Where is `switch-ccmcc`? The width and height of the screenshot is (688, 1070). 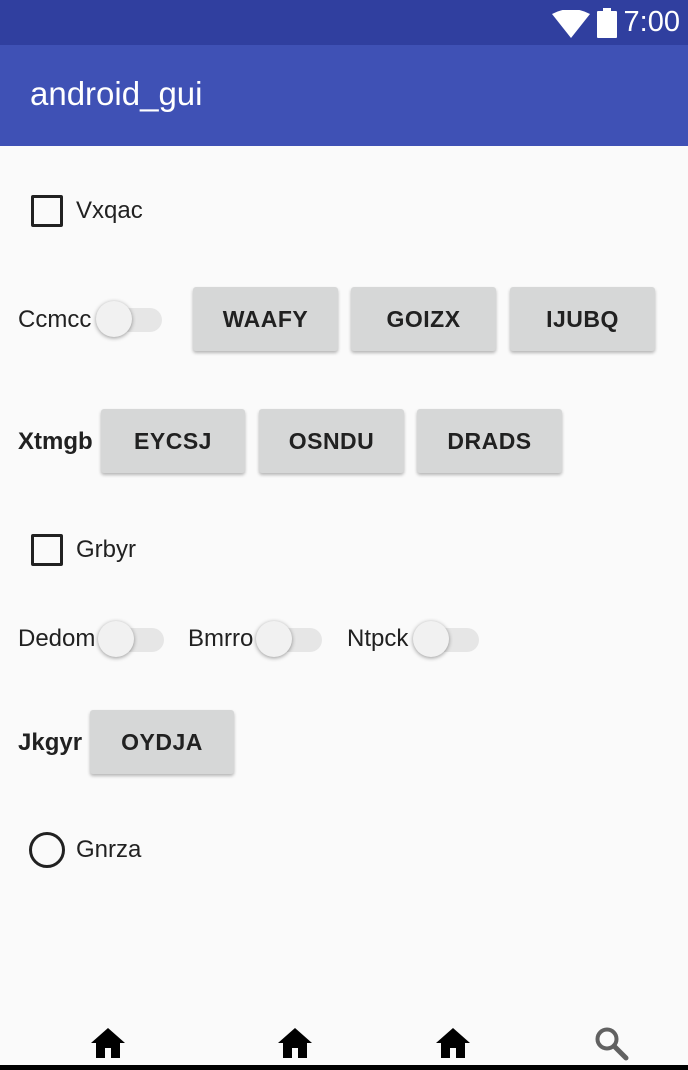 switch-ccmcc is located at coordinates (129, 319).